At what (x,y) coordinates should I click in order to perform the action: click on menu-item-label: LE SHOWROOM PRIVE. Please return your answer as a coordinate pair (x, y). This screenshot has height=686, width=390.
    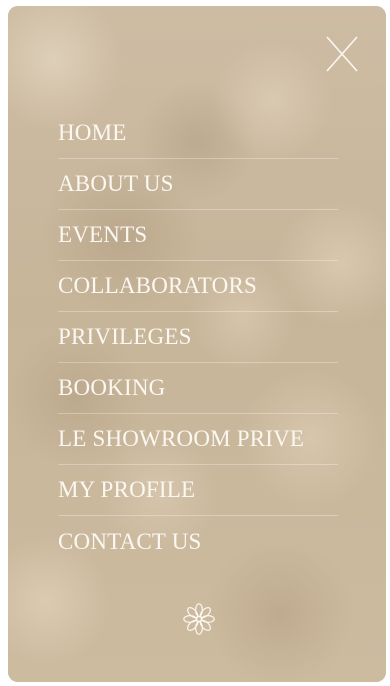
    Looking at the image, I should click on (181, 438).